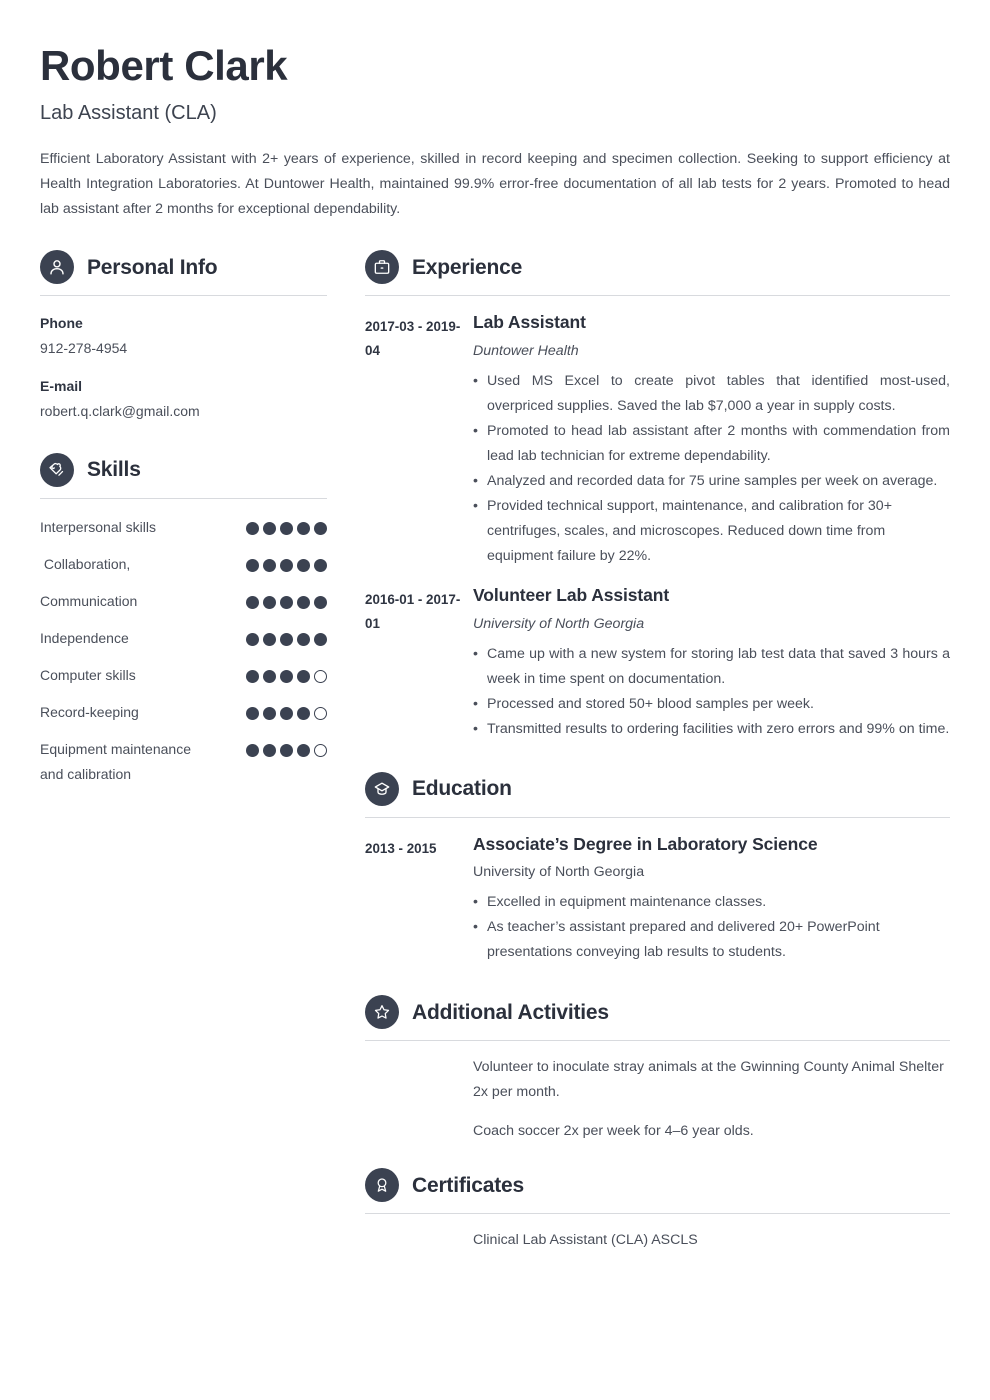 Image resolution: width=990 pixels, height=1400 pixels. Describe the element at coordinates (128, 113) in the screenshot. I see `job-title: Lab Assistant (CLA)` at that location.